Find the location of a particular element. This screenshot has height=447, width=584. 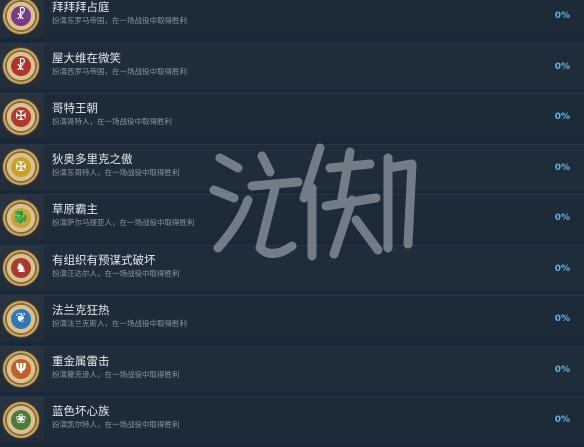

achievement-description: 扮演西罗马帝国，在一场战役中取得胜利 is located at coordinates (119, 71).